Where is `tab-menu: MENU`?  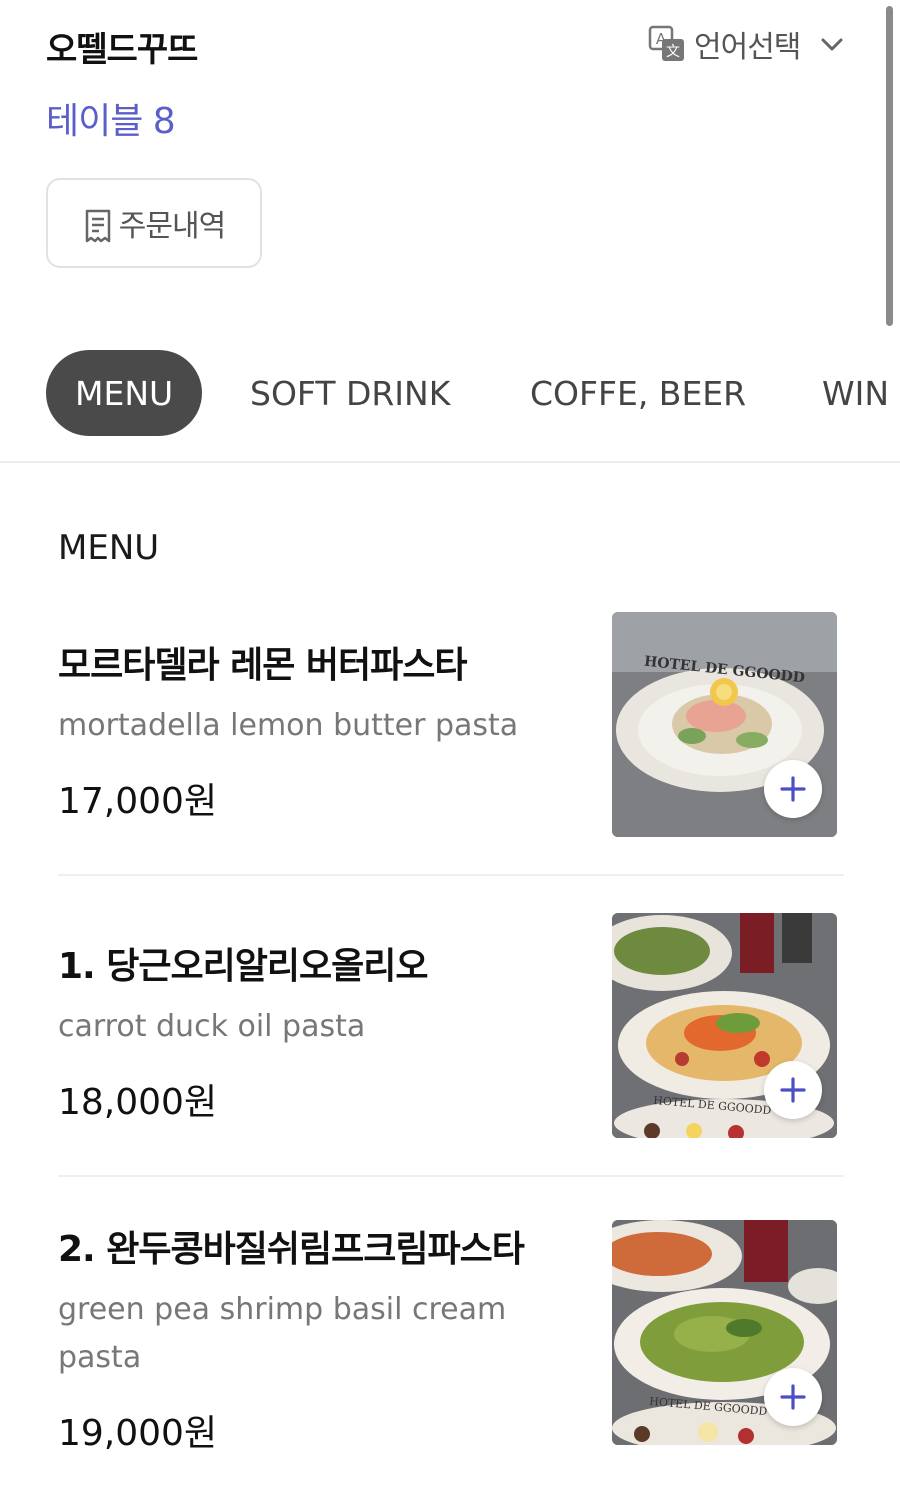
tab-menu: MENU is located at coordinates (124, 393).